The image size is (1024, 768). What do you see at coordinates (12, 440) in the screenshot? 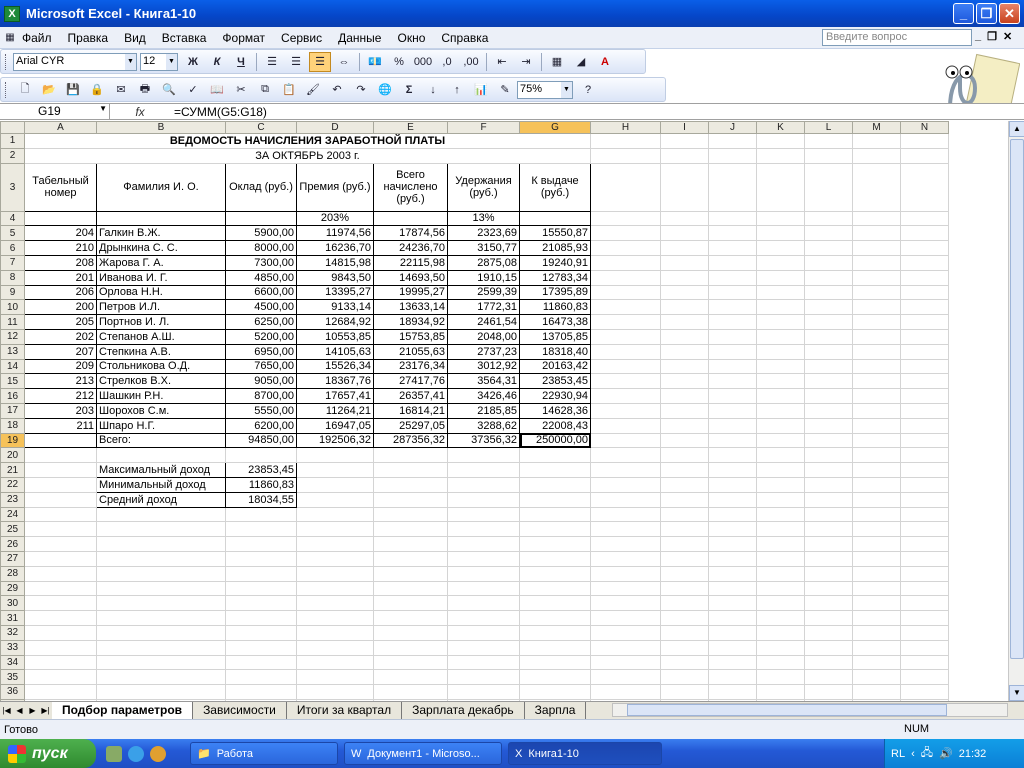
I see `row-header-19: 19` at bounding box center [12, 440].